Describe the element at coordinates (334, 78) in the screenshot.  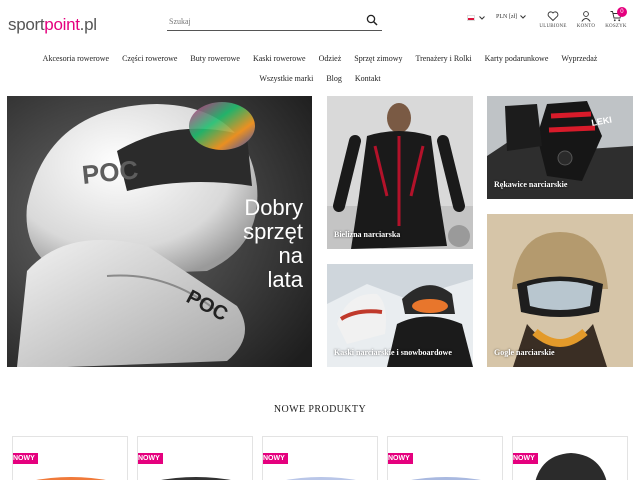
I see `nav-item-blog: Blog` at that location.